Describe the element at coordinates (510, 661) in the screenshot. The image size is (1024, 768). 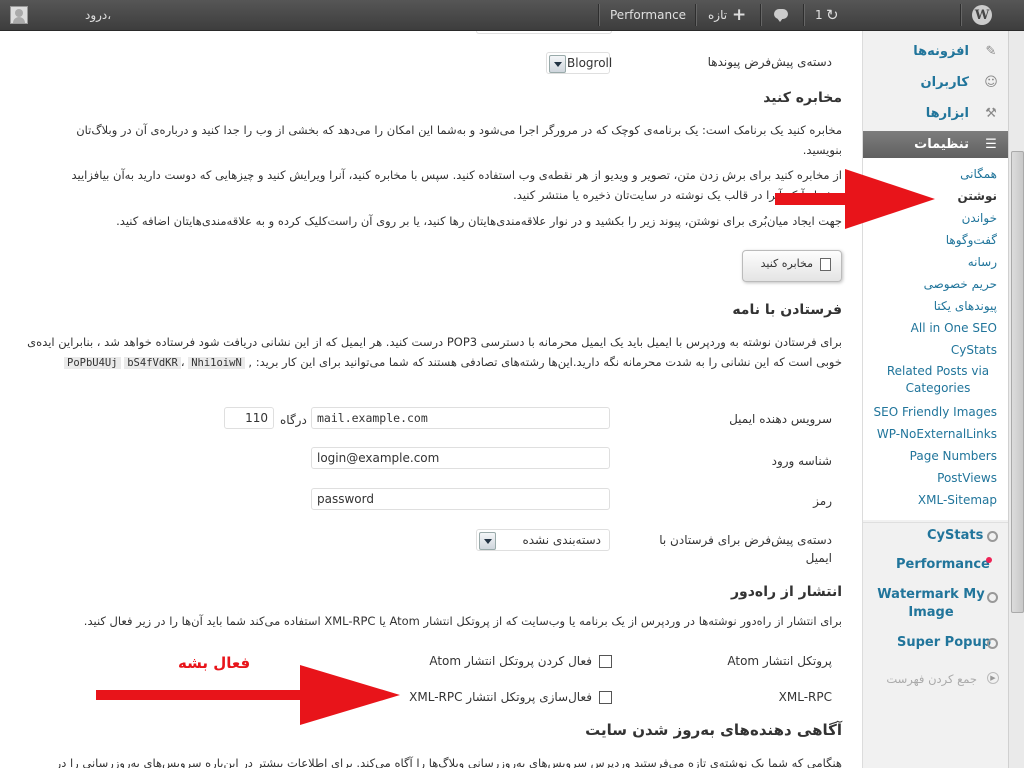
I see `atom-checkbox-label: فعال کردن پروتکل انتشار Atom` at that location.